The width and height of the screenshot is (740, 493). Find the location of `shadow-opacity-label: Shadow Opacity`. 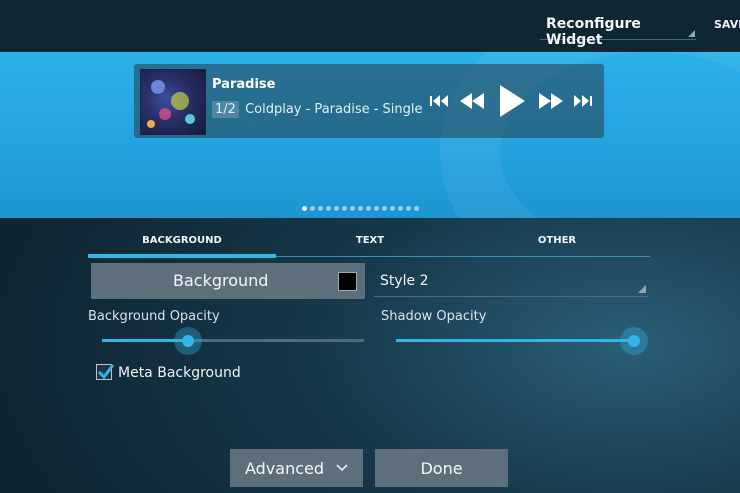

shadow-opacity-label: Shadow Opacity is located at coordinates (434, 316).